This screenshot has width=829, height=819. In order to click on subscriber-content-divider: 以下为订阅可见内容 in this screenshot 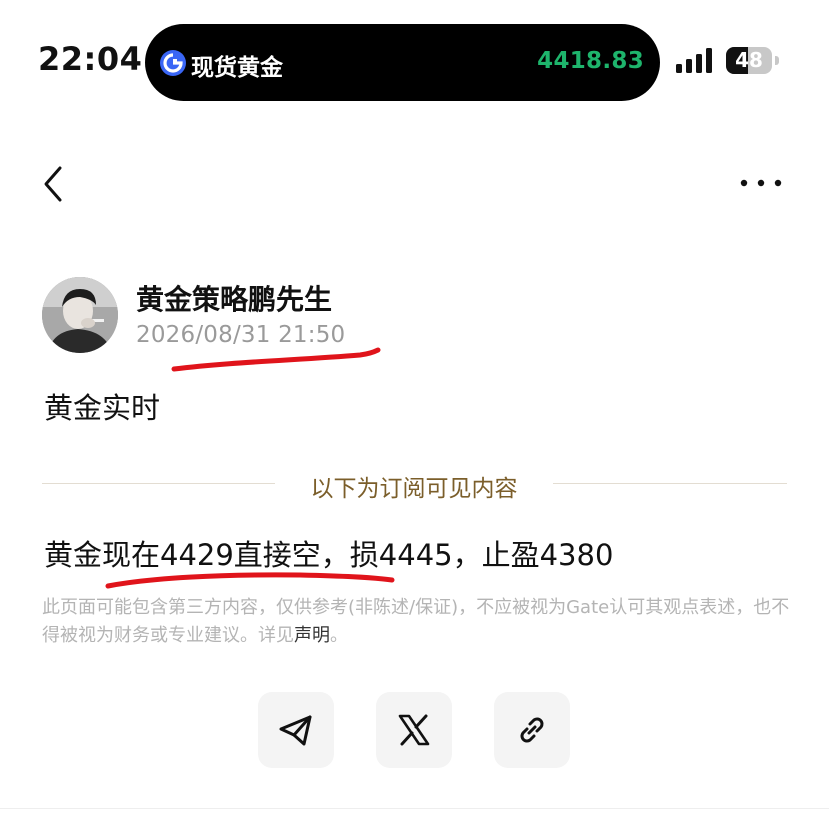, I will do `click(414, 489)`.